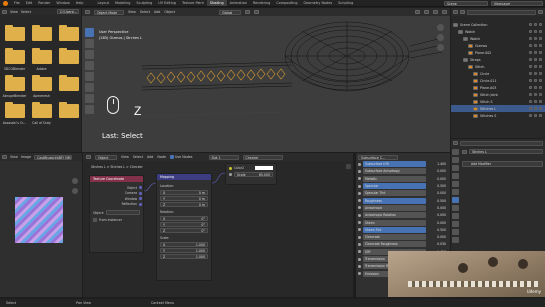 The image size is (545, 307). I want to click on menu-help: Help, so click(80, 3).